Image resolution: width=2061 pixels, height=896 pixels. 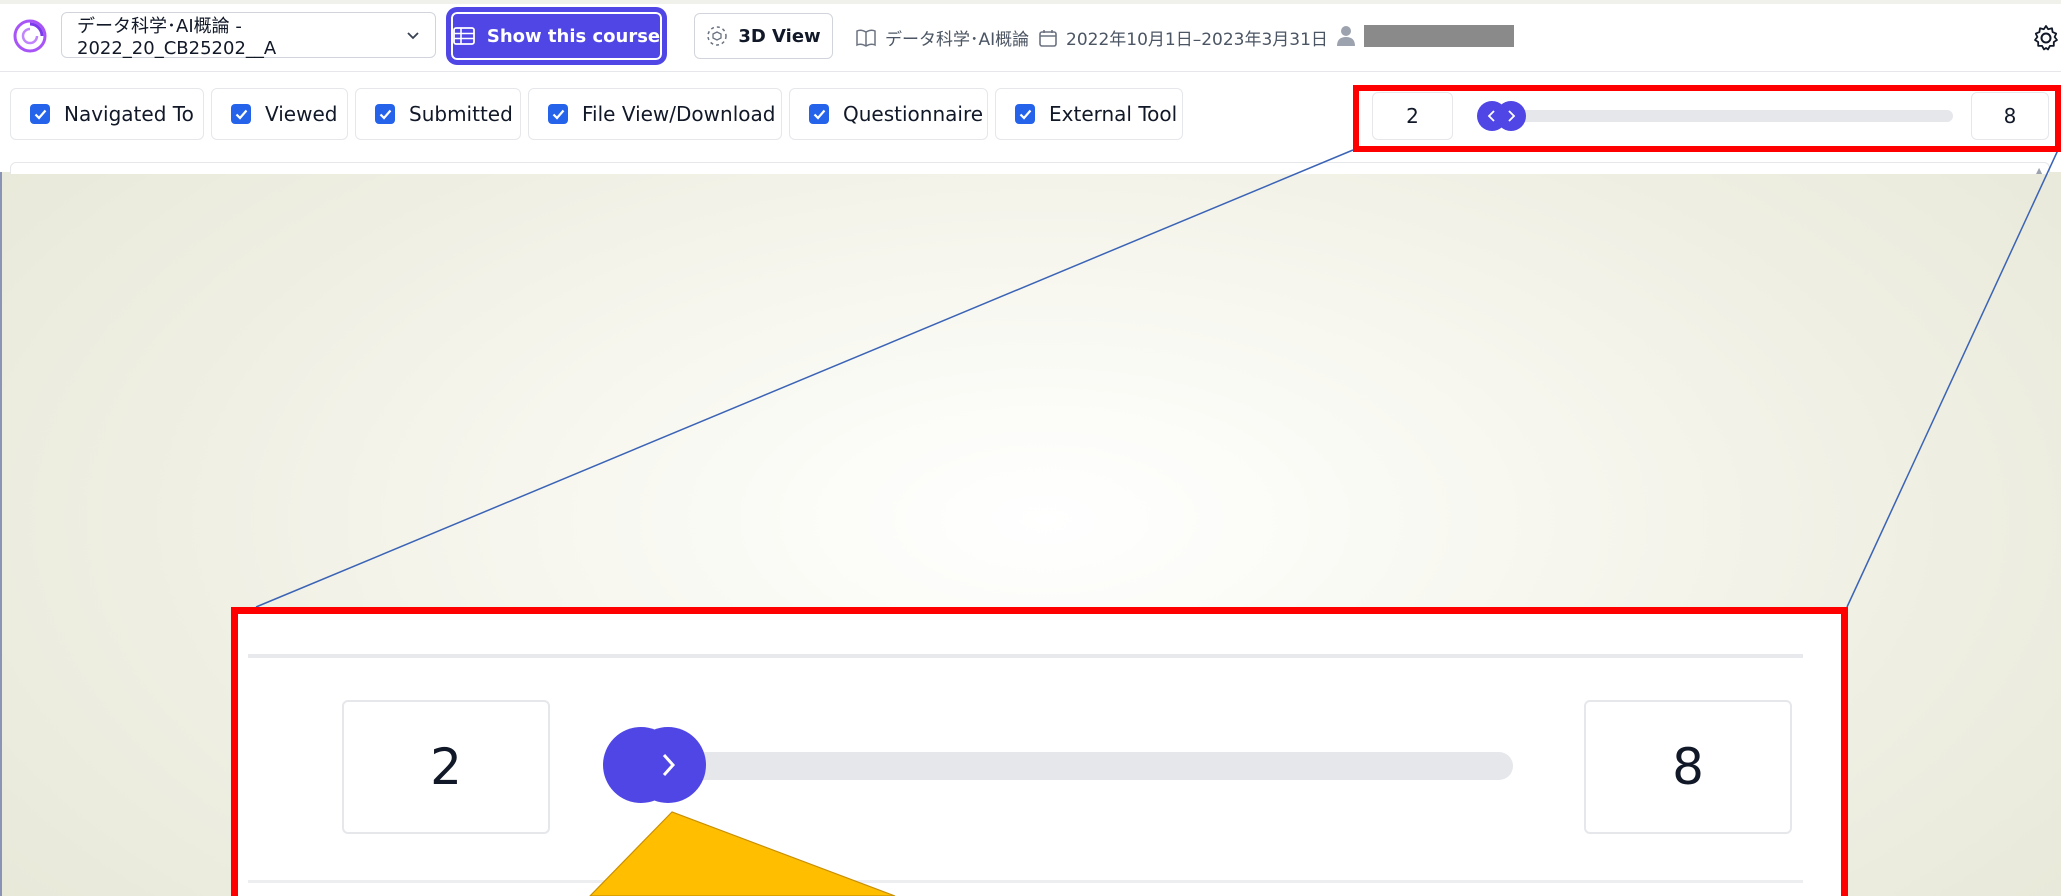 I want to click on zoom-range-max-box: 8, so click(x=1688, y=767).